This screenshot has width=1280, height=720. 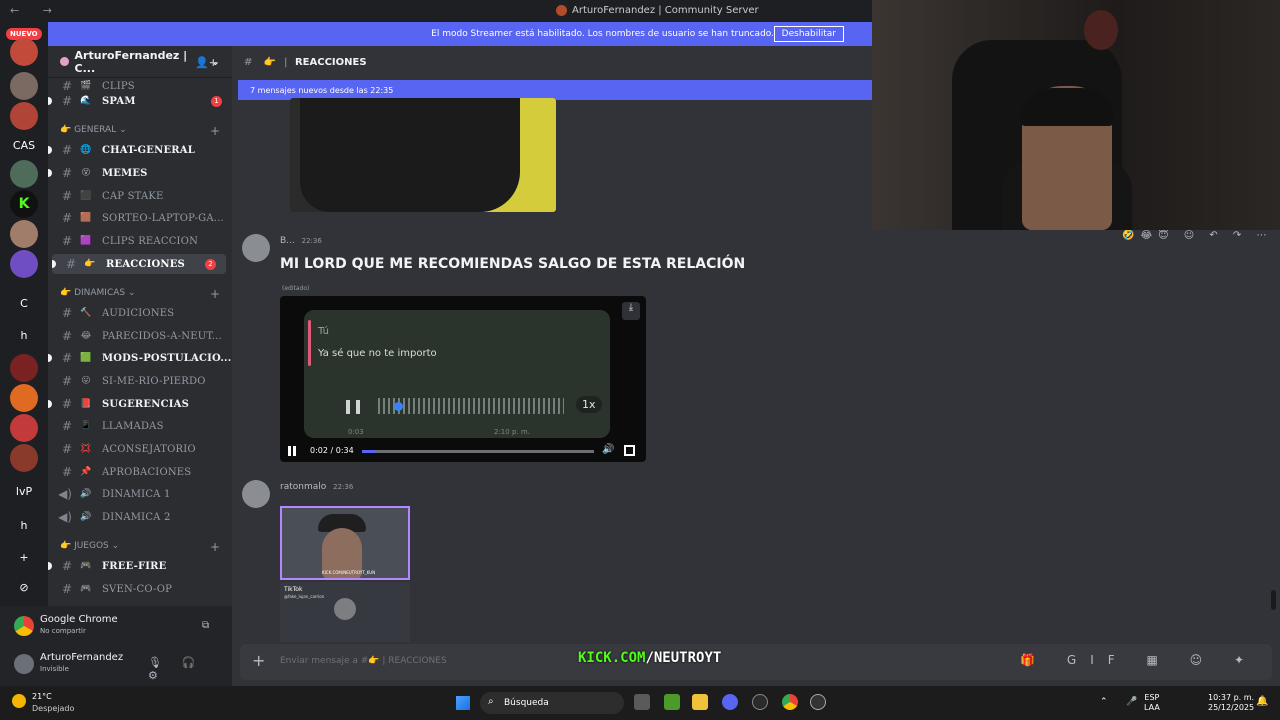 What do you see at coordinates (1197, 235) in the screenshot?
I see `message-hover-toolbar: 🤣😂😇 ☺ ↶ ↷ ⋯` at bounding box center [1197, 235].